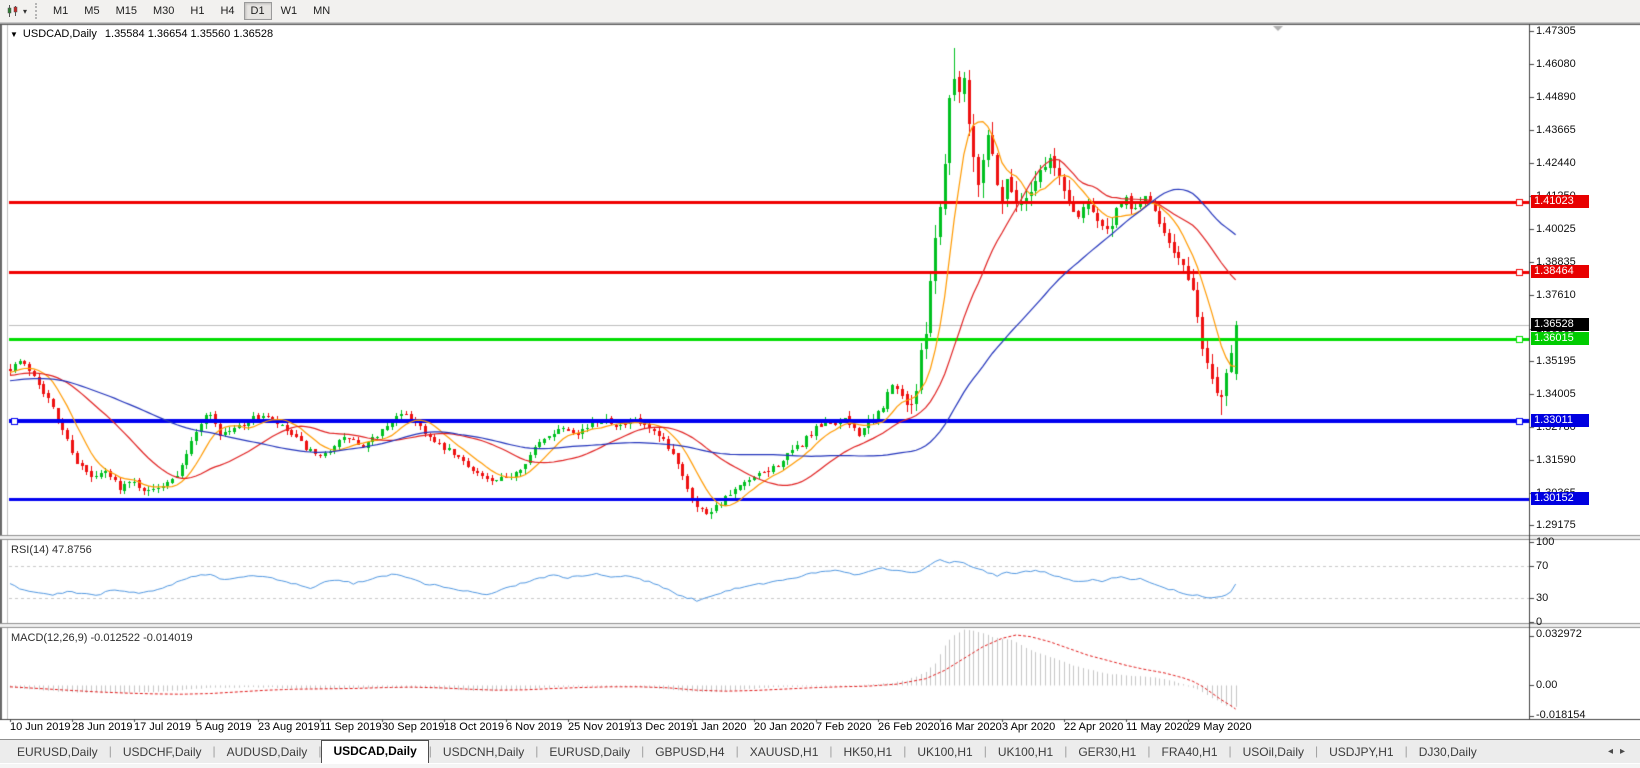  I want to click on ohlc-values: 1.35584 1.36654 1.35560 1.36528, so click(189, 34).